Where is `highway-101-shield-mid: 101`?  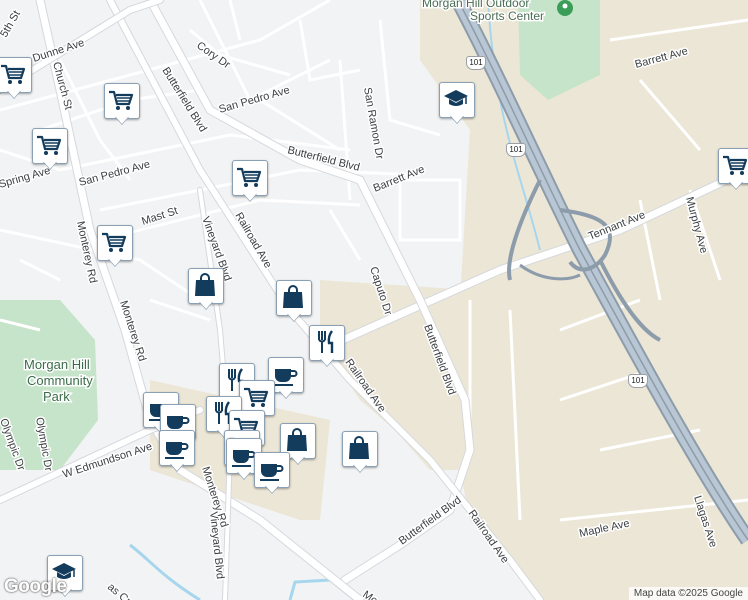
highway-101-shield-mid: 101 is located at coordinates (516, 150).